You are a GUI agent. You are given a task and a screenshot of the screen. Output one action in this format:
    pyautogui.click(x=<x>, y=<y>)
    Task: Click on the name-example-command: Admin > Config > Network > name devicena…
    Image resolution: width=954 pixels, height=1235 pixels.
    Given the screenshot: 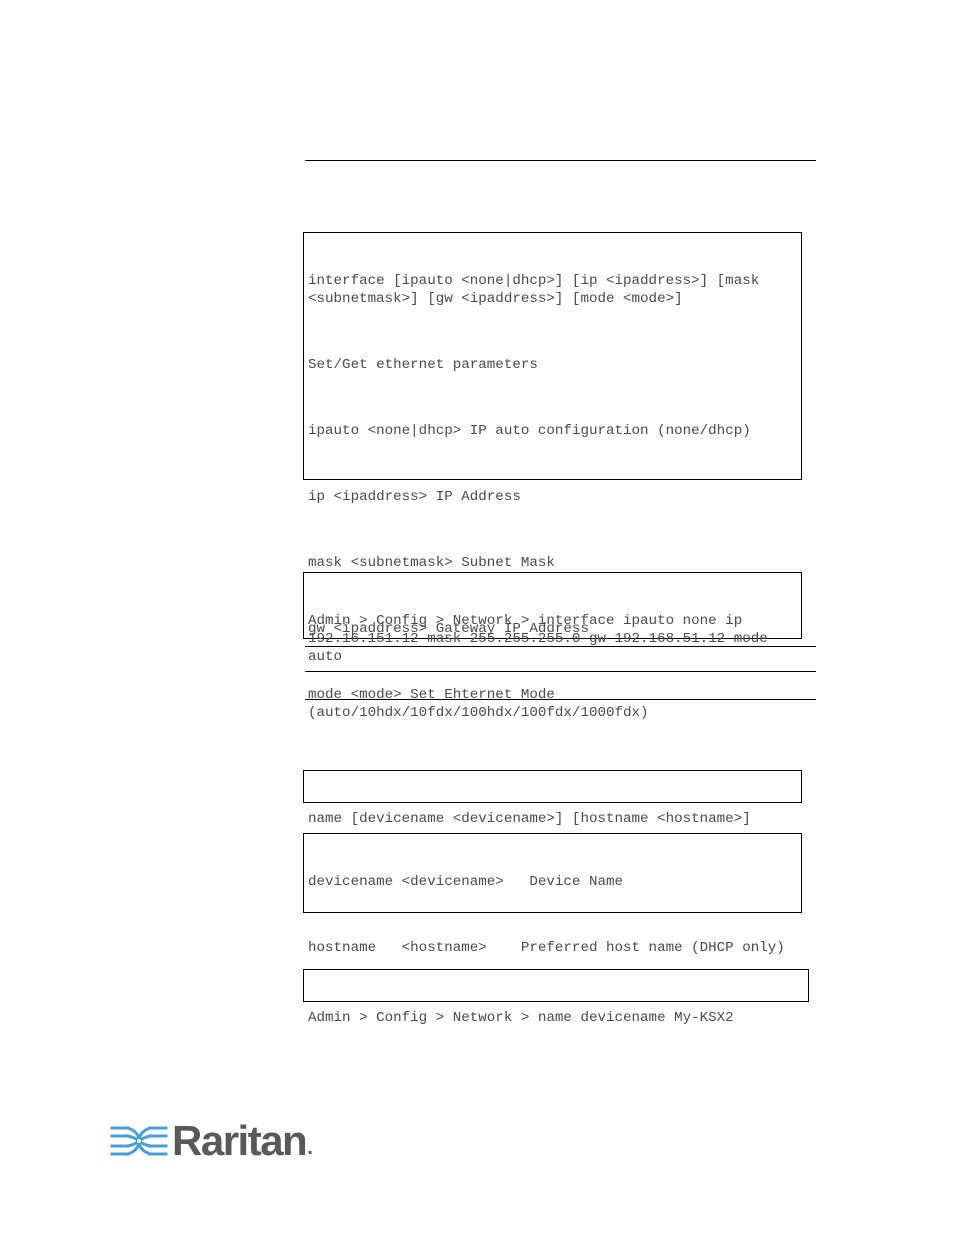 What is the action you would take?
    pyautogui.click(x=521, y=1018)
    